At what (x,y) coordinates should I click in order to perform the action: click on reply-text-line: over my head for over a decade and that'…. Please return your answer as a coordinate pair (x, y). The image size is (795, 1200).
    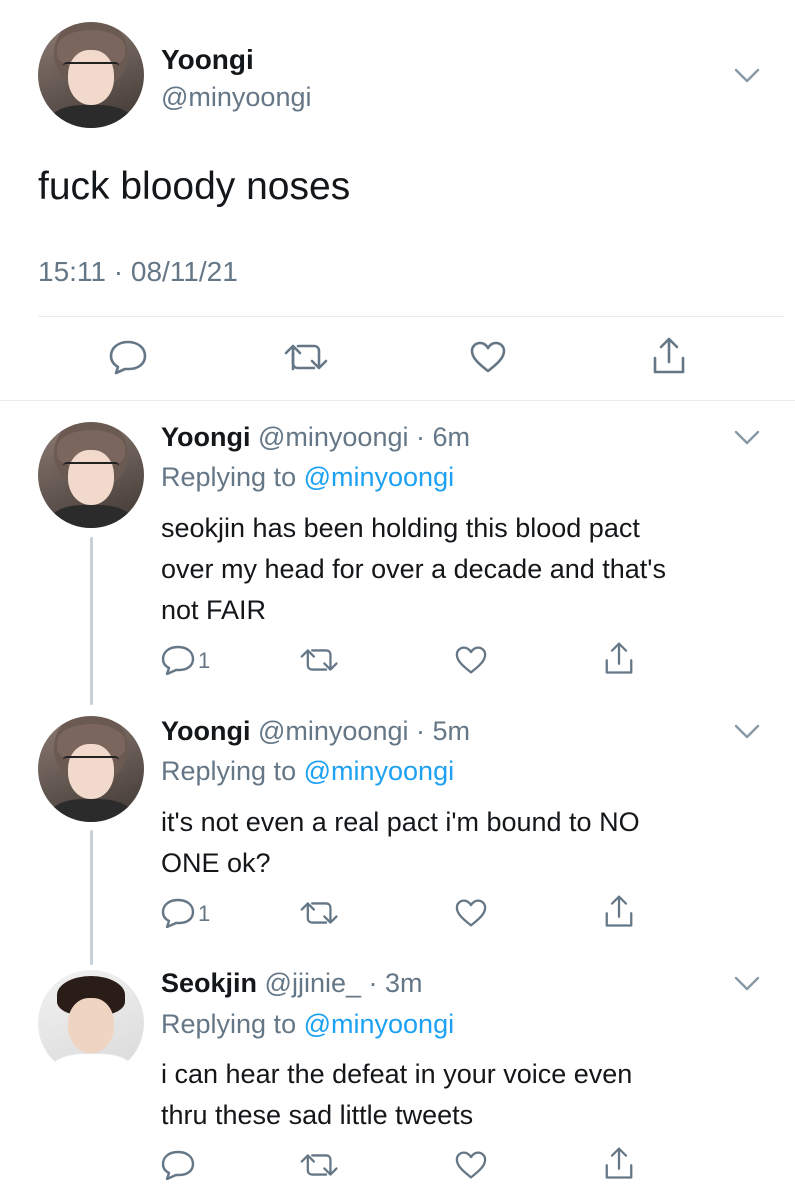
    Looking at the image, I should click on (413, 569).